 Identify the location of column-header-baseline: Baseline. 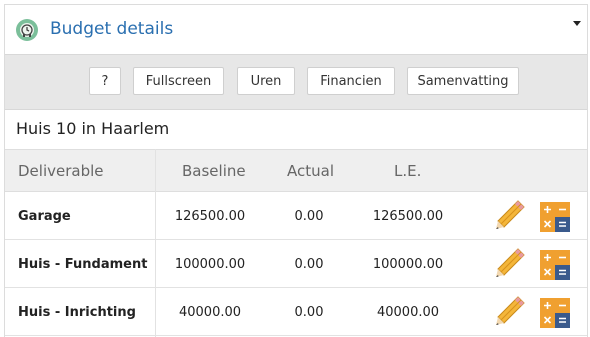
(214, 171).